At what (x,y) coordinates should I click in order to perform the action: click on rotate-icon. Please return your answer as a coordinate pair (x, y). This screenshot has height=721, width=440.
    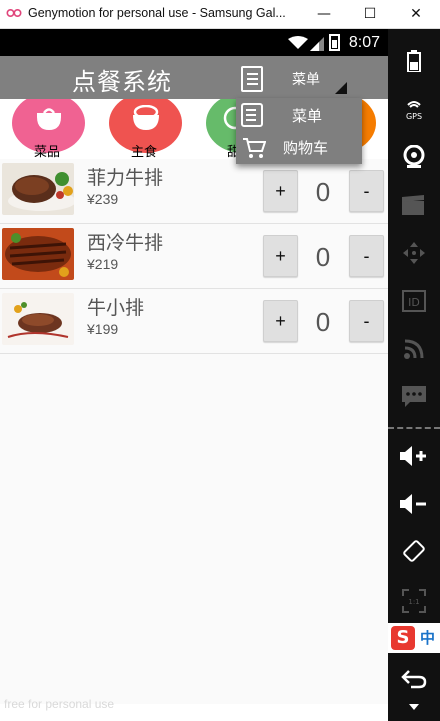
    Looking at the image, I should click on (414, 551).